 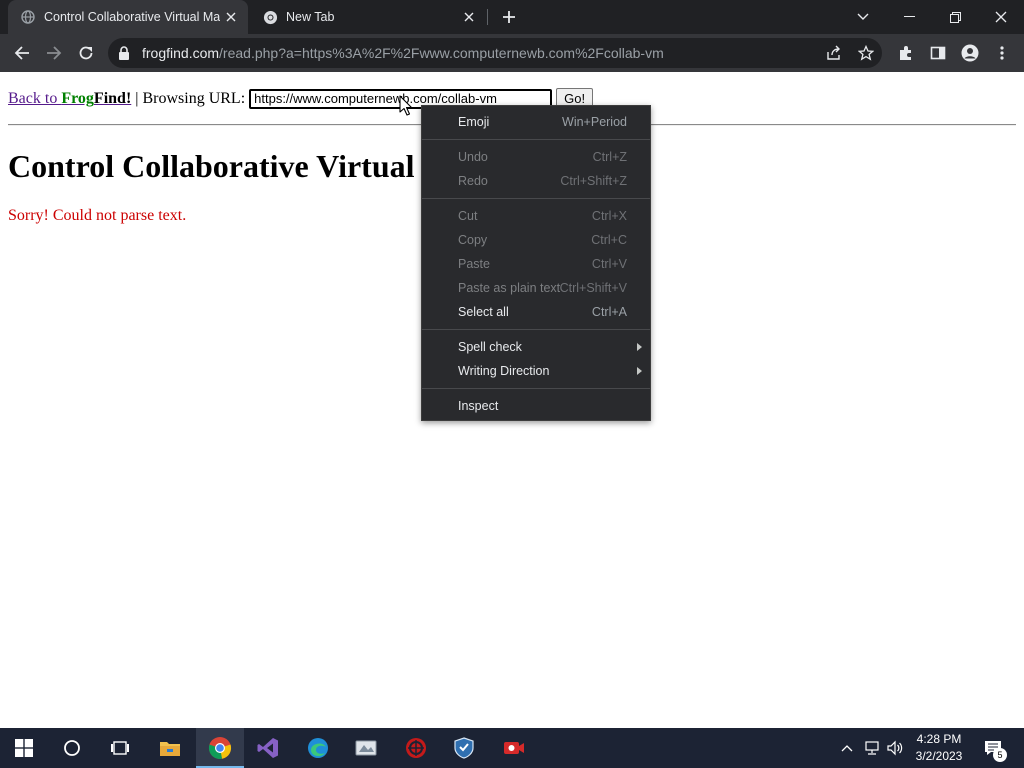 What do you see at coordinates (1002, 53) in the screenshot?
I see `menu-kebab-icon` at bounding box center [1002, 53].